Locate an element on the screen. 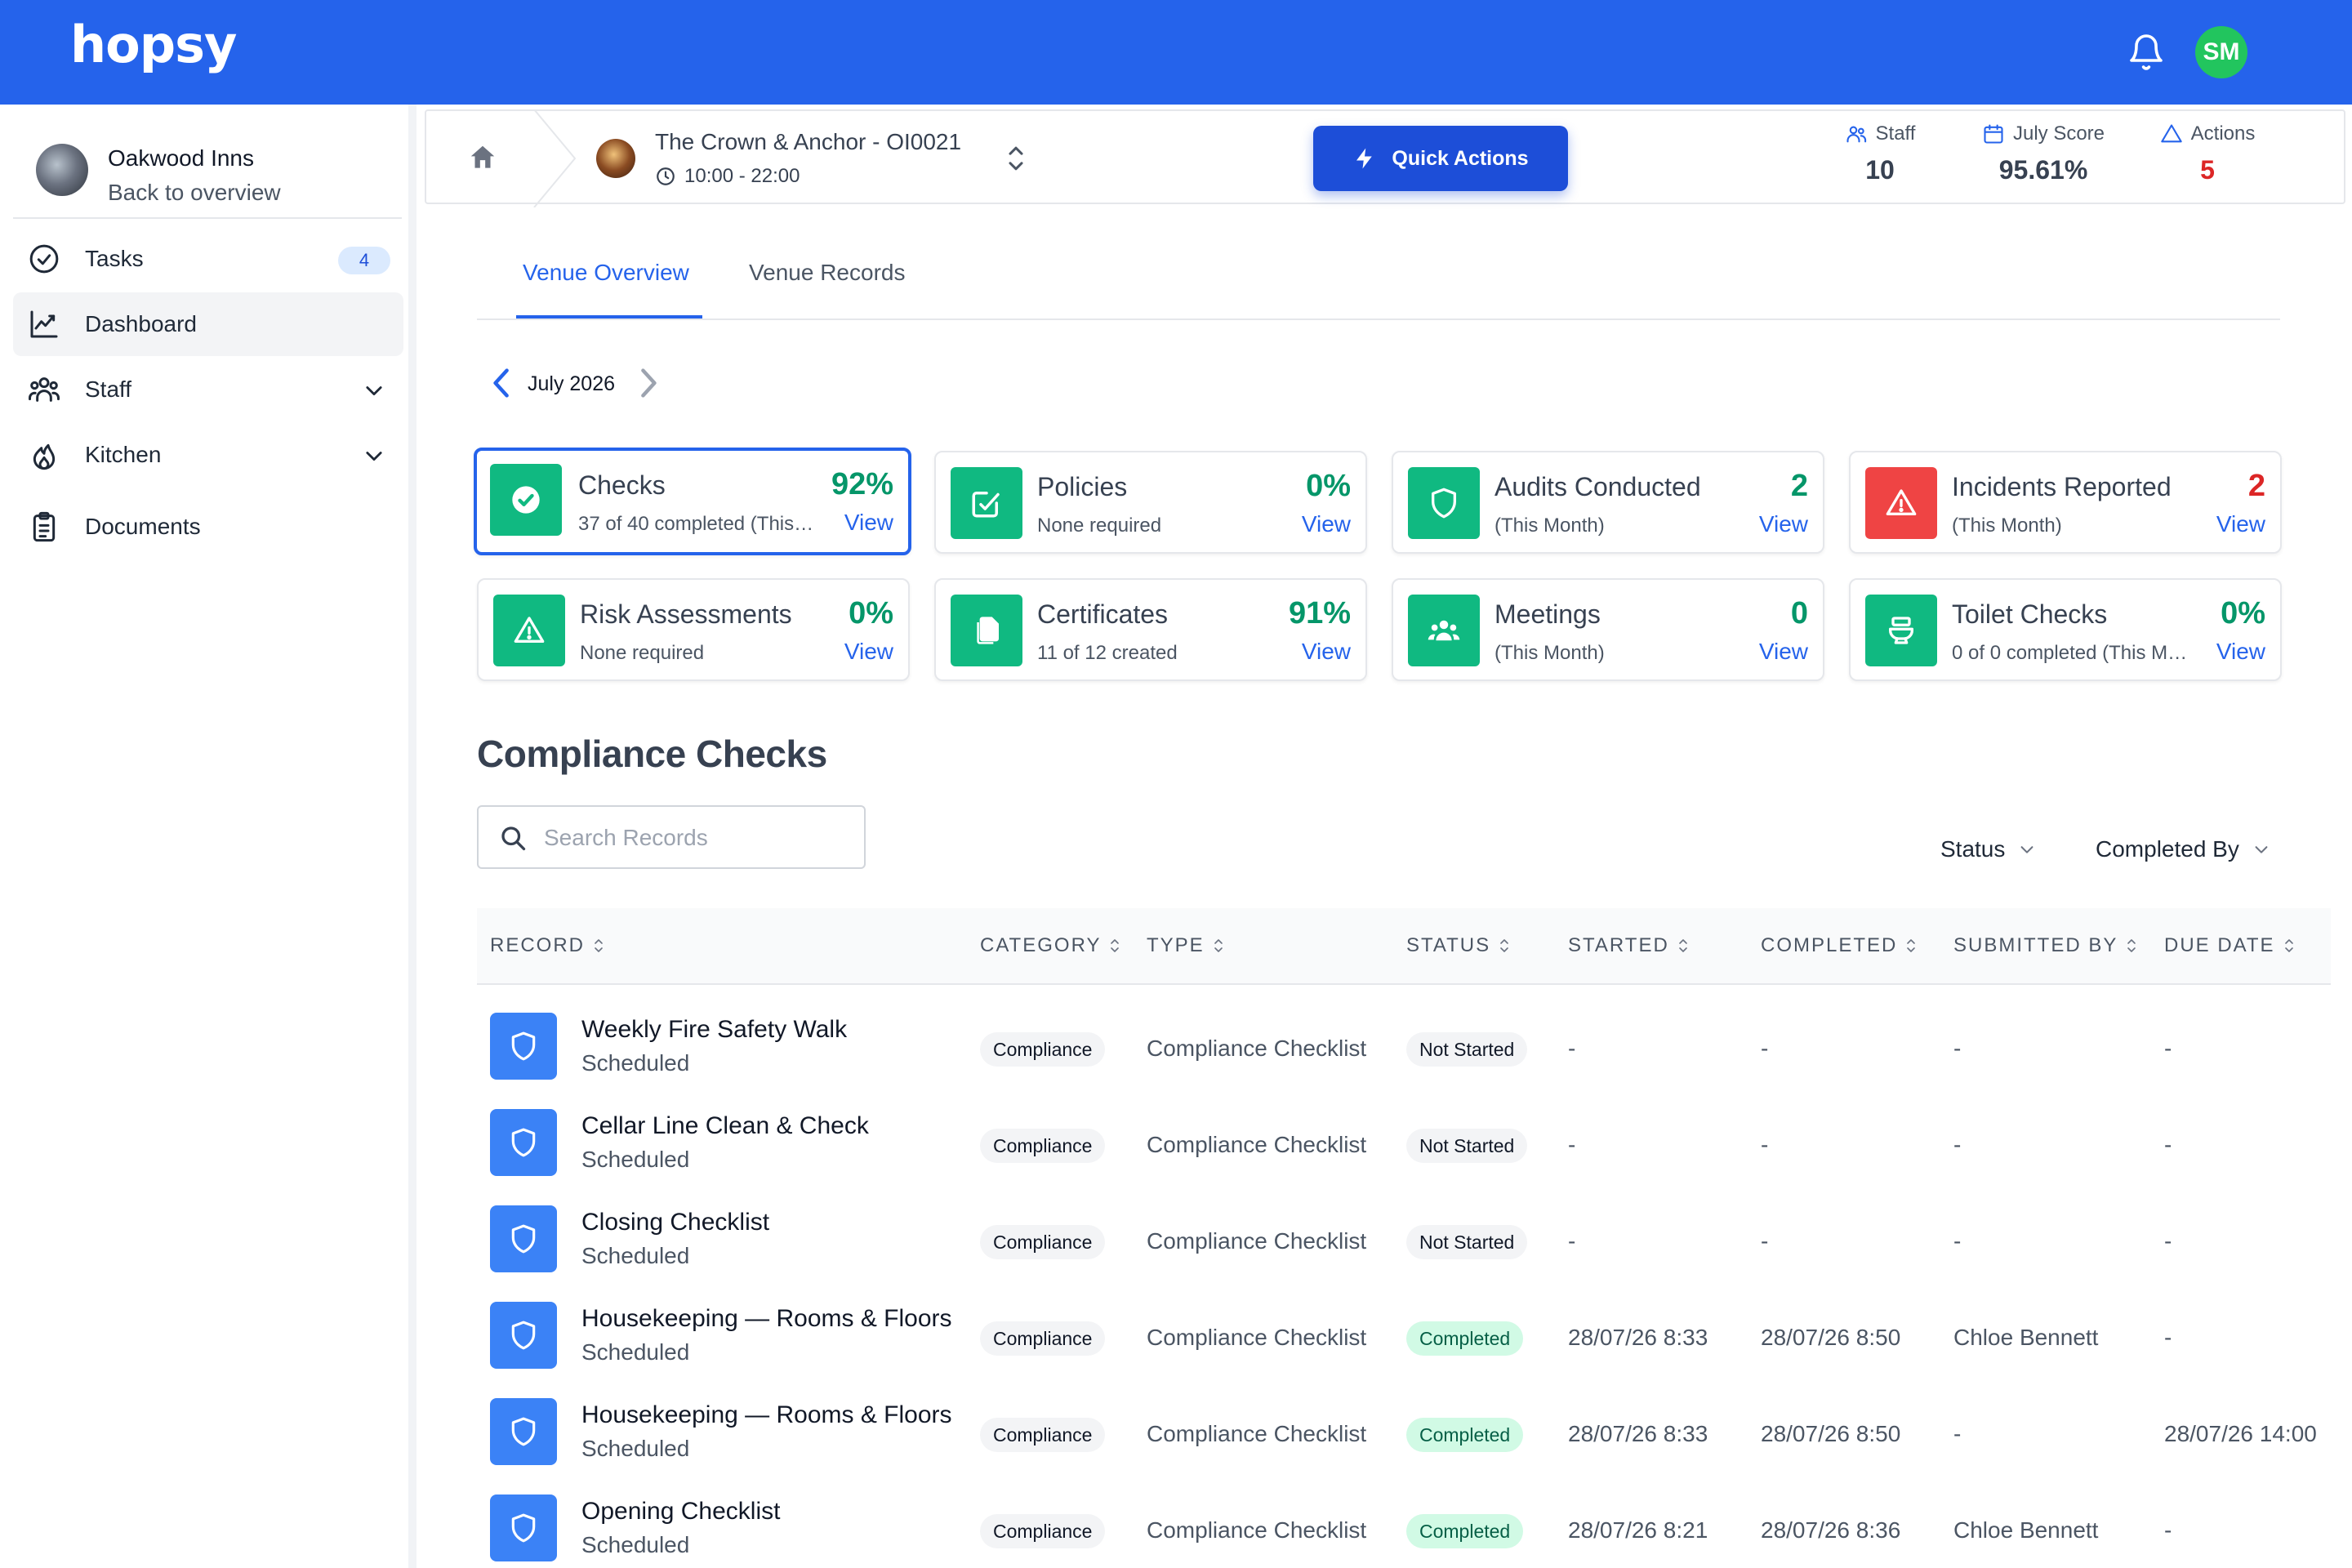  venue-avatar is located at coordinates (615, 158).